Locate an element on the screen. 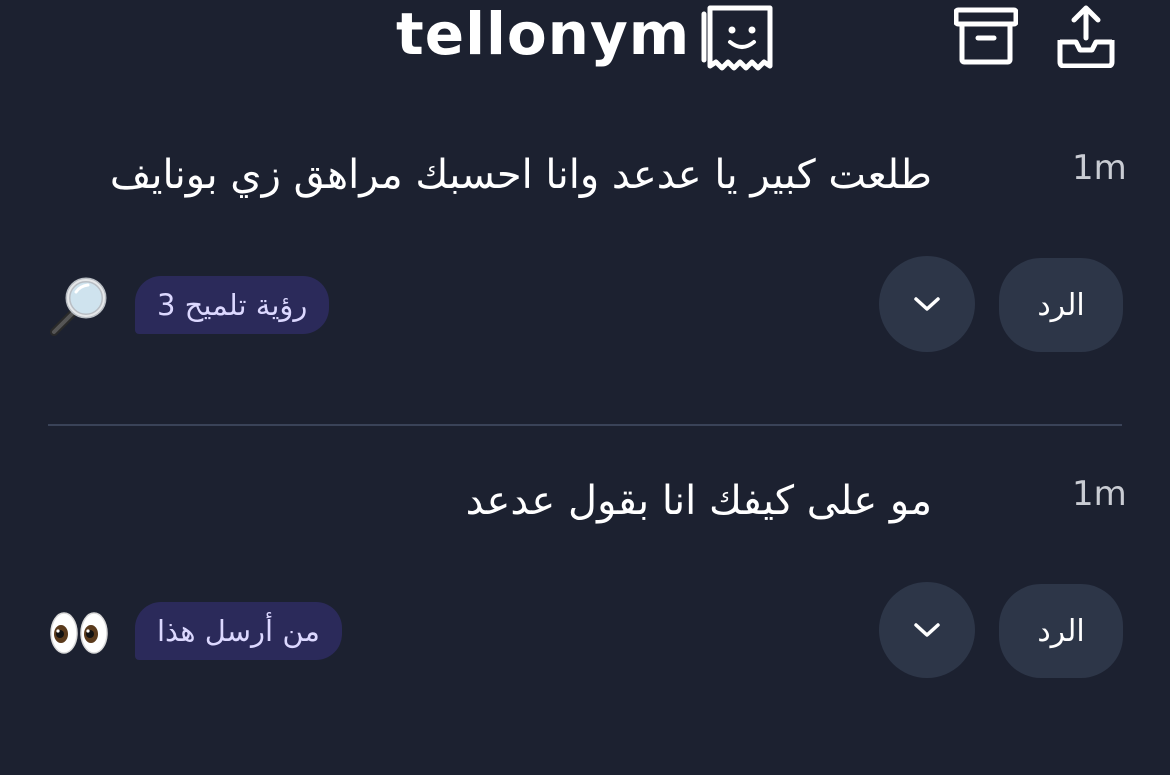 The height and width of the screenshot is (775, 1170). app-header: tellonym is located at coordinates (585, 40).